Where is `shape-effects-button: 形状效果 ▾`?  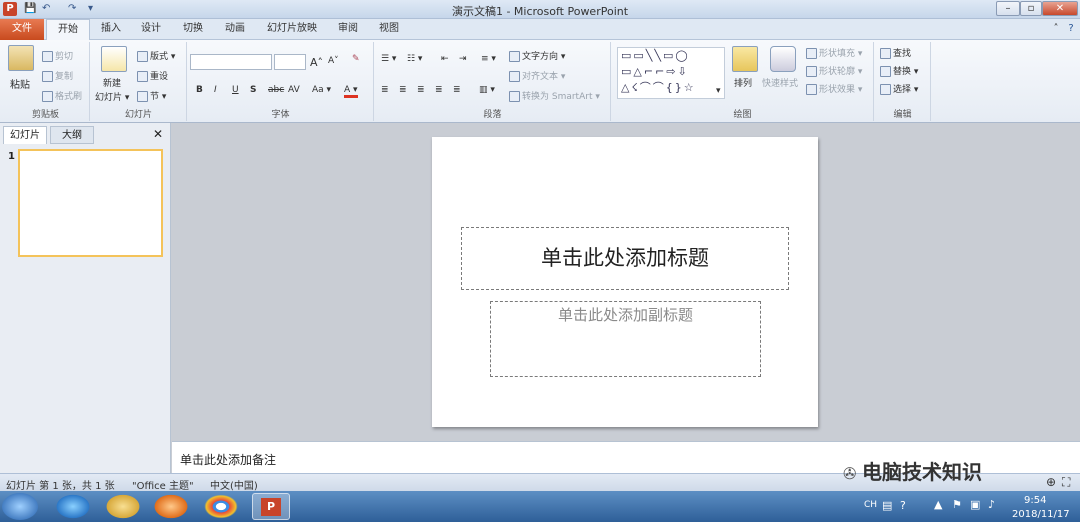
shape-effects-button: 形状效果 ▾ is located at coordinates (834, 88).